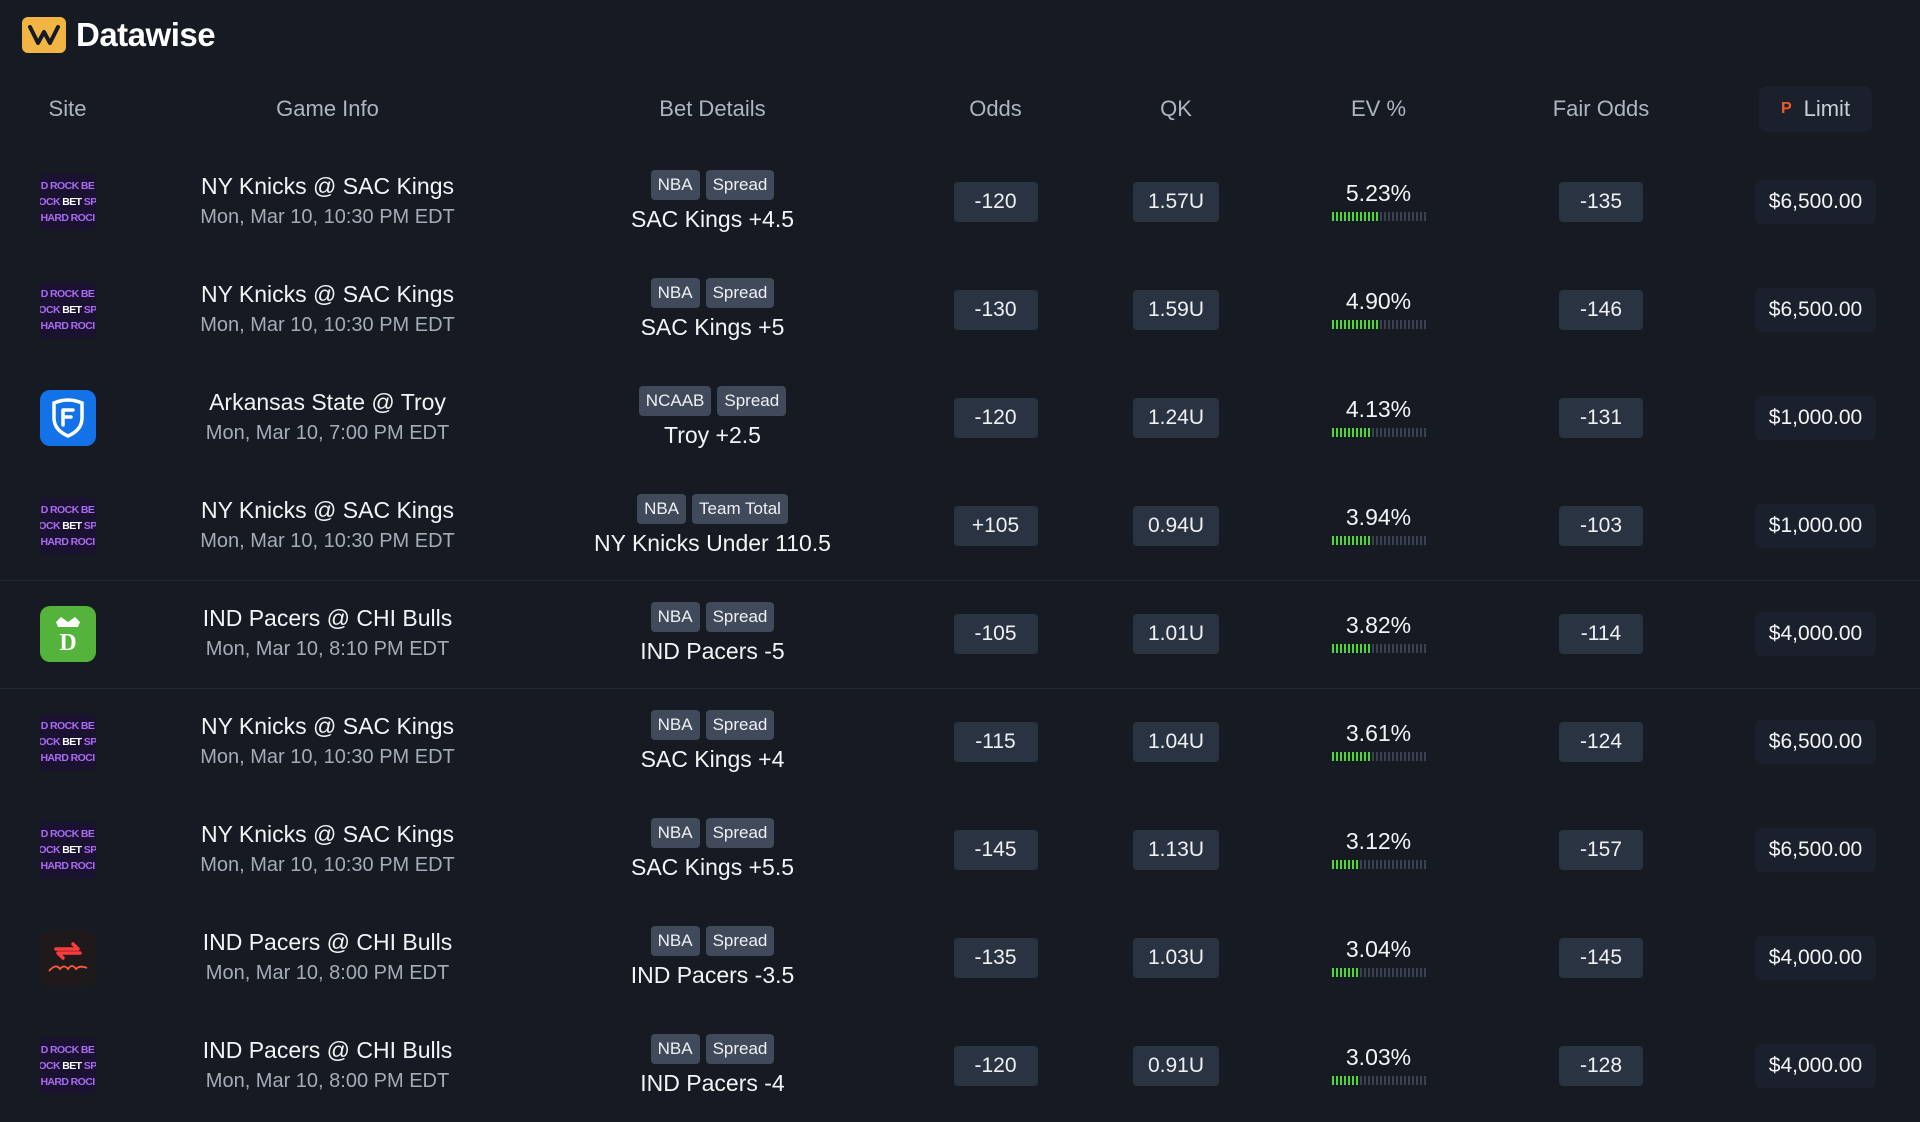 The image size is (1920, 1122). Describe the element at coordinates (327, 865) in the screenshot. I see `game-time: Mon, Mar 10, 10:30 PM EDT` at that location.